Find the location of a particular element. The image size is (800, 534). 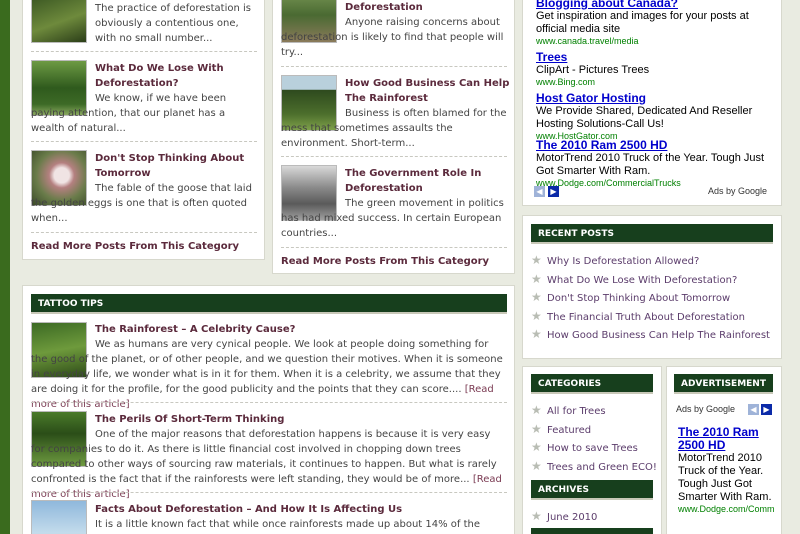

post-title-link: The Rainforest – A Celebrity Cause? is located at coordinates (195, 329).